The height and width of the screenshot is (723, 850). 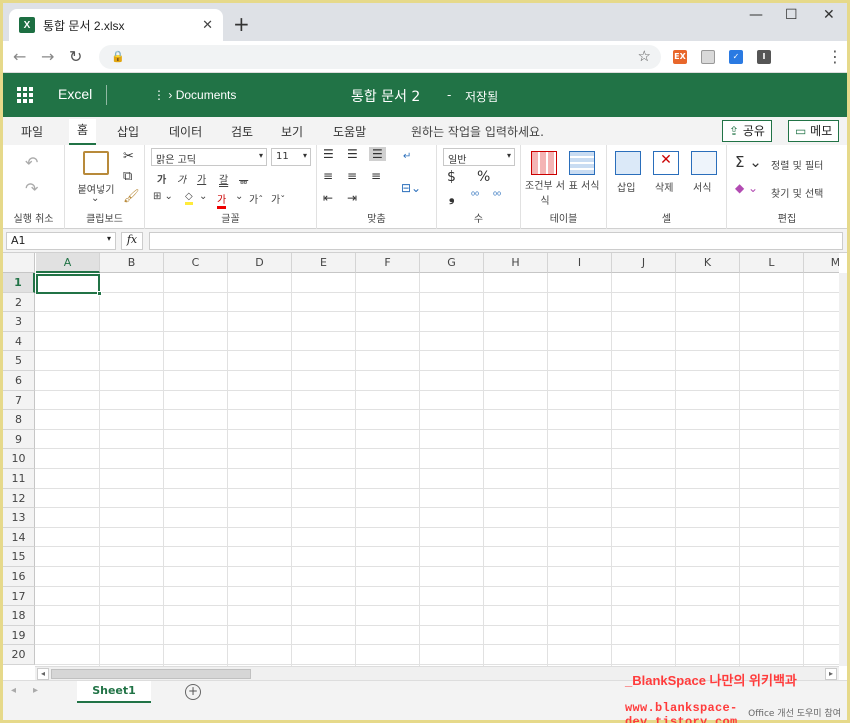 What do you see at coordinates (19, 655) in the screenshot?
I see `row-header: 20` at bounding box center [19, 655].